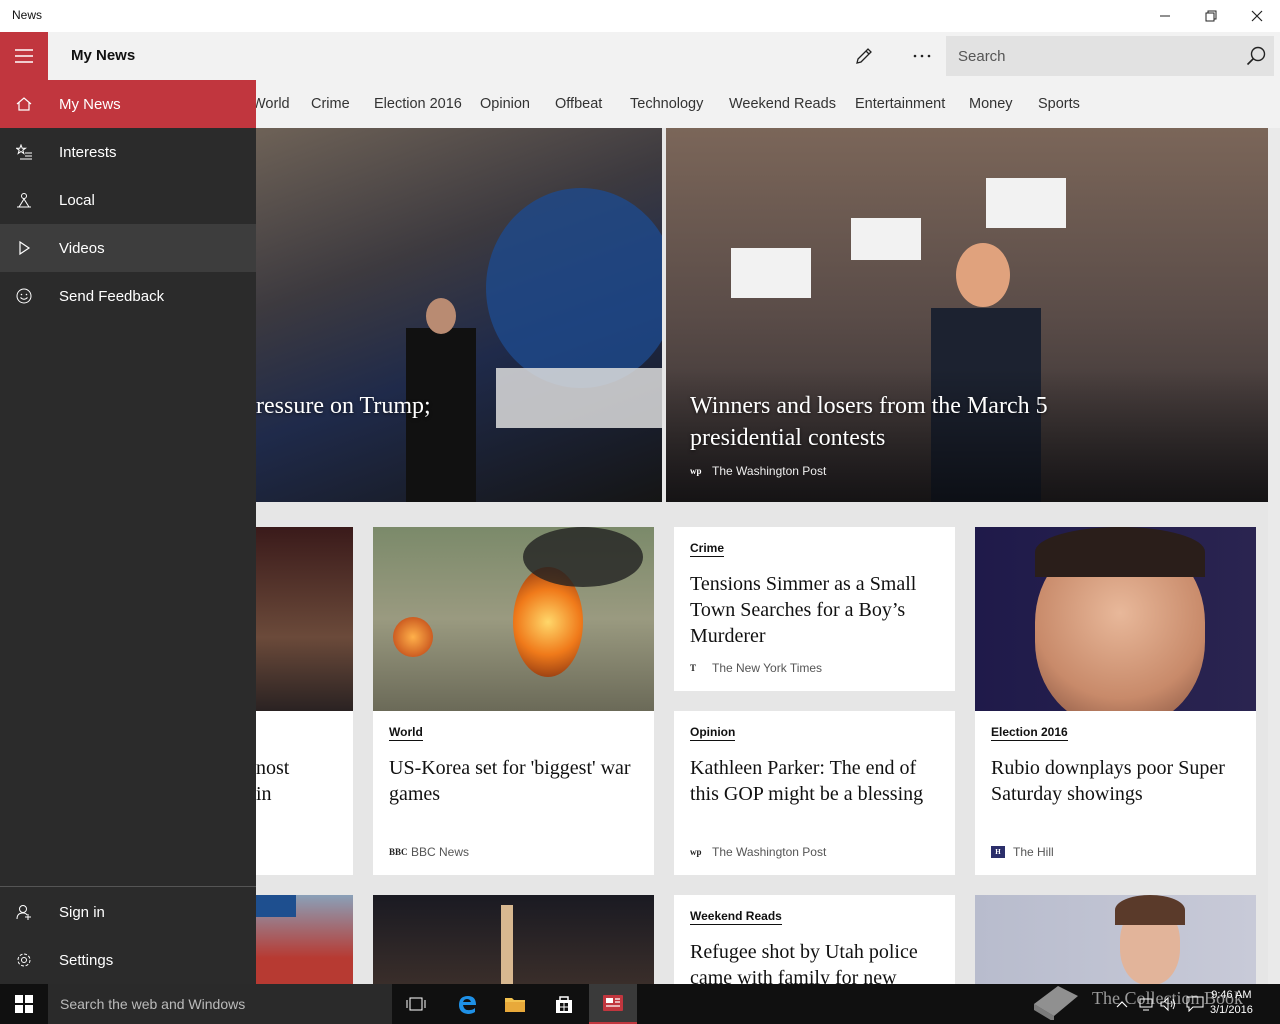 The height and width of the screenshot is (1024, 1280). Describe the element at coordinates (128, 912) in the screenshot. I see `sidebar-item-sign-in: Sign in` at that location.